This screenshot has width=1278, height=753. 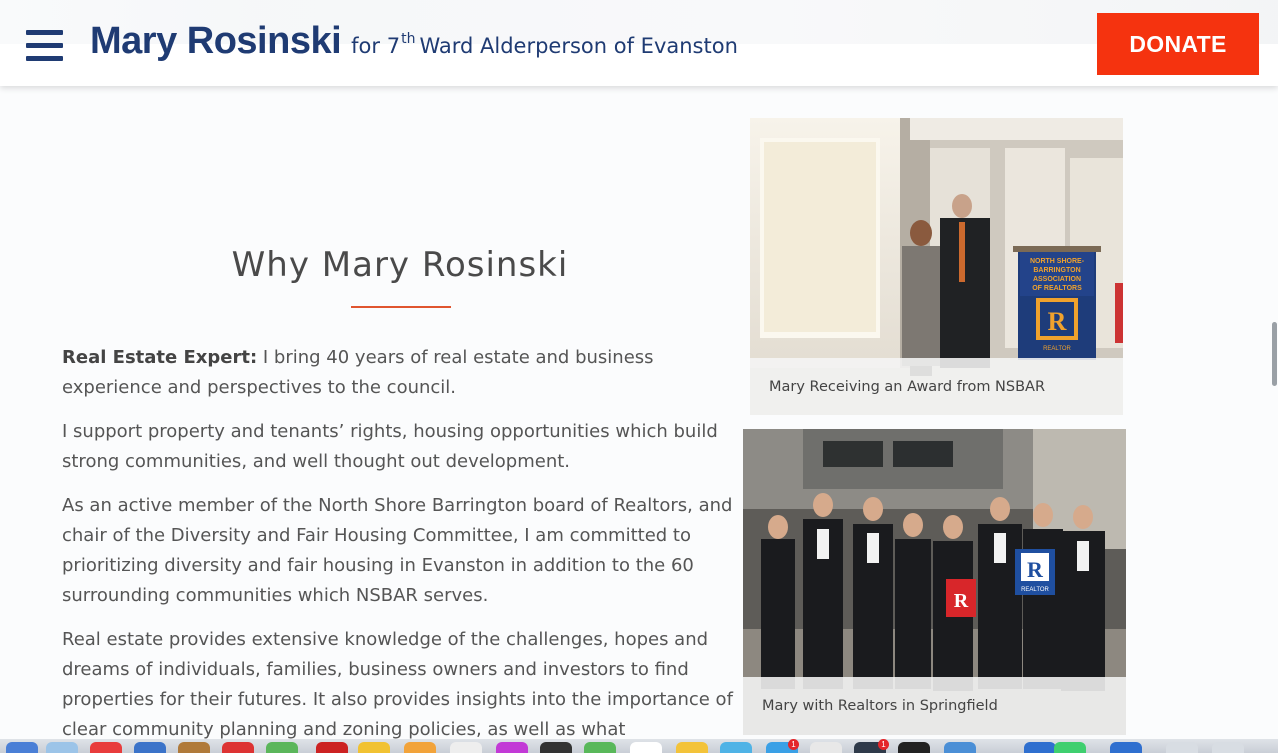 What do you see at coordinates (238, 747) in the screenshot?
I see `calendar-icon` at bounding box center [238, 747].